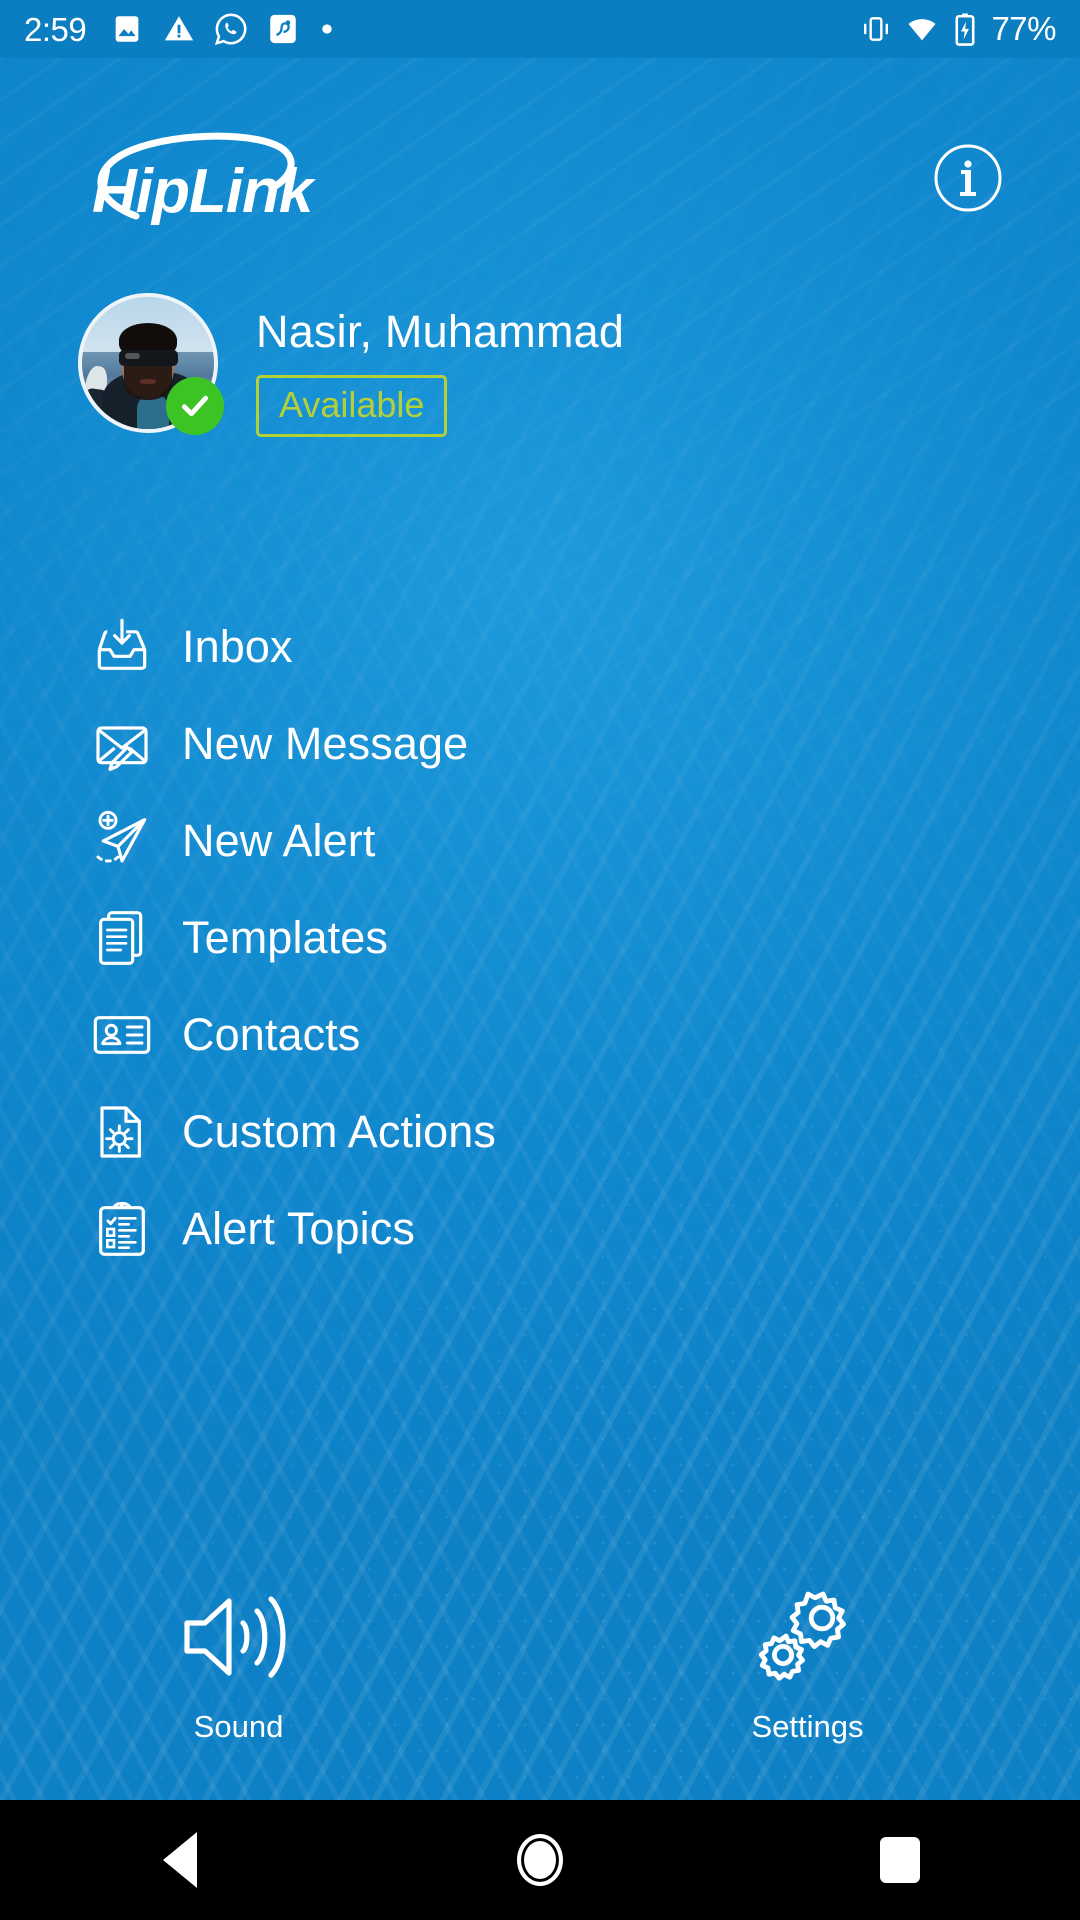 The height and width of the screenshot is (1920, 1080). I want to click on svg-text: HipLink, so click(204, 191).